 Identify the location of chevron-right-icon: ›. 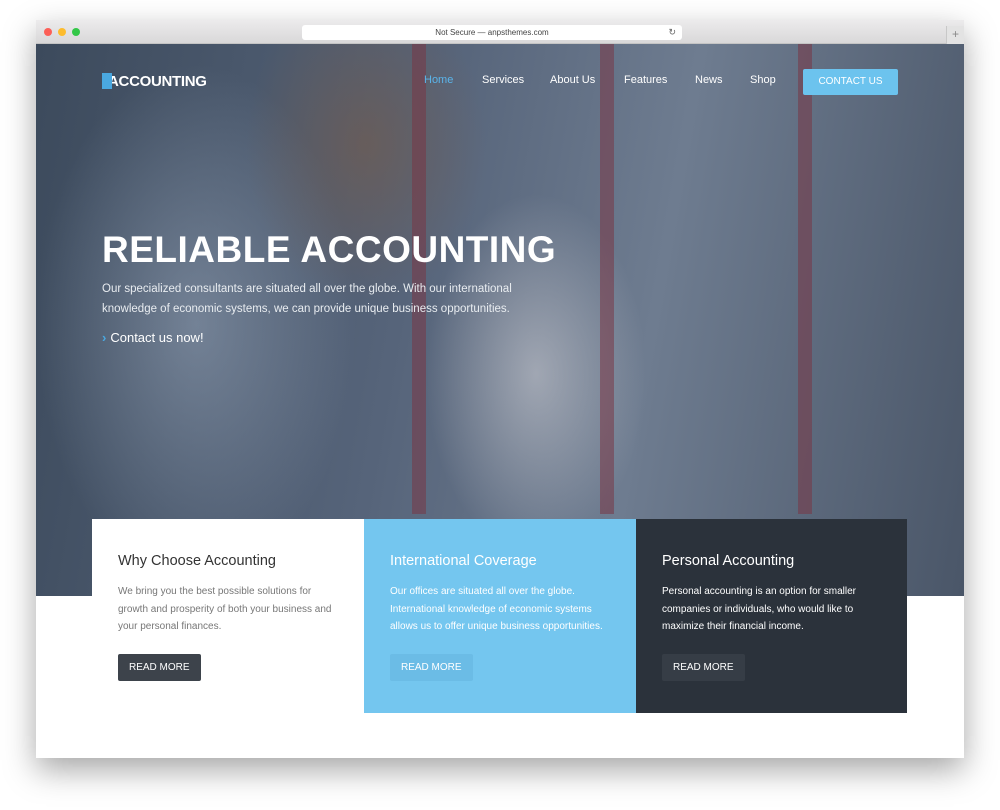
(104, 337).